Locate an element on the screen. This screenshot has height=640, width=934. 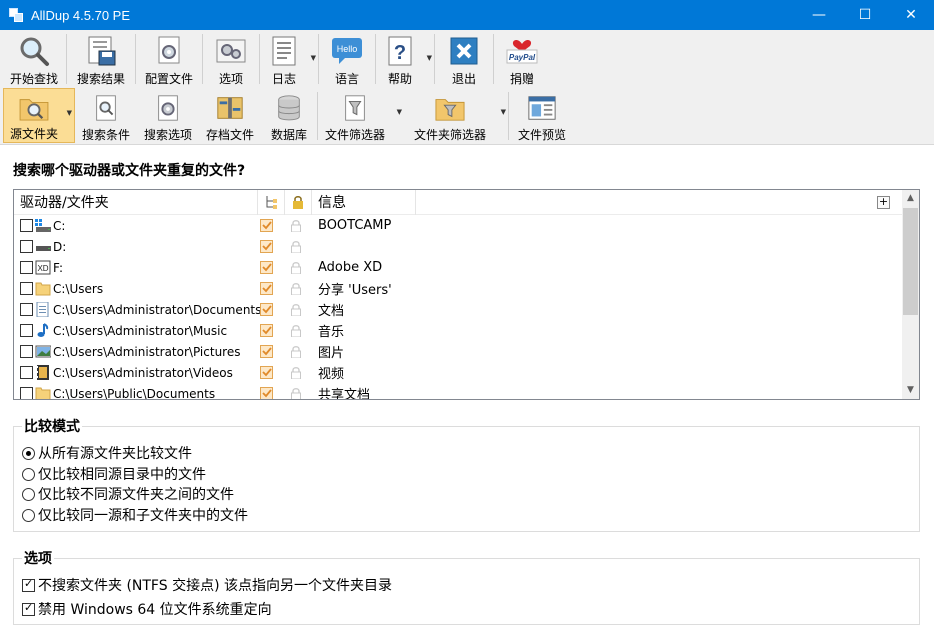
donate-button: PayPal 捐赠 is located at coordinates (522, 59).